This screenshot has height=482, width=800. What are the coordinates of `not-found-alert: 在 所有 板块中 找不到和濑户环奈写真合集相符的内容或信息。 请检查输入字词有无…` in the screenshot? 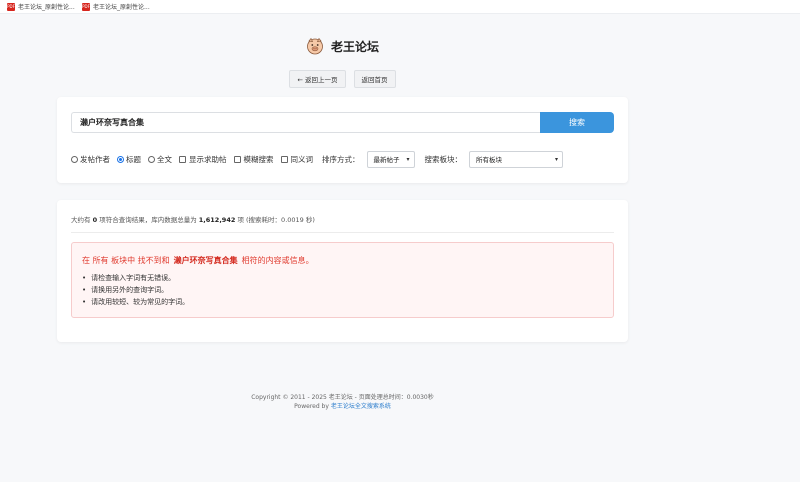 It's located at (342, 280).